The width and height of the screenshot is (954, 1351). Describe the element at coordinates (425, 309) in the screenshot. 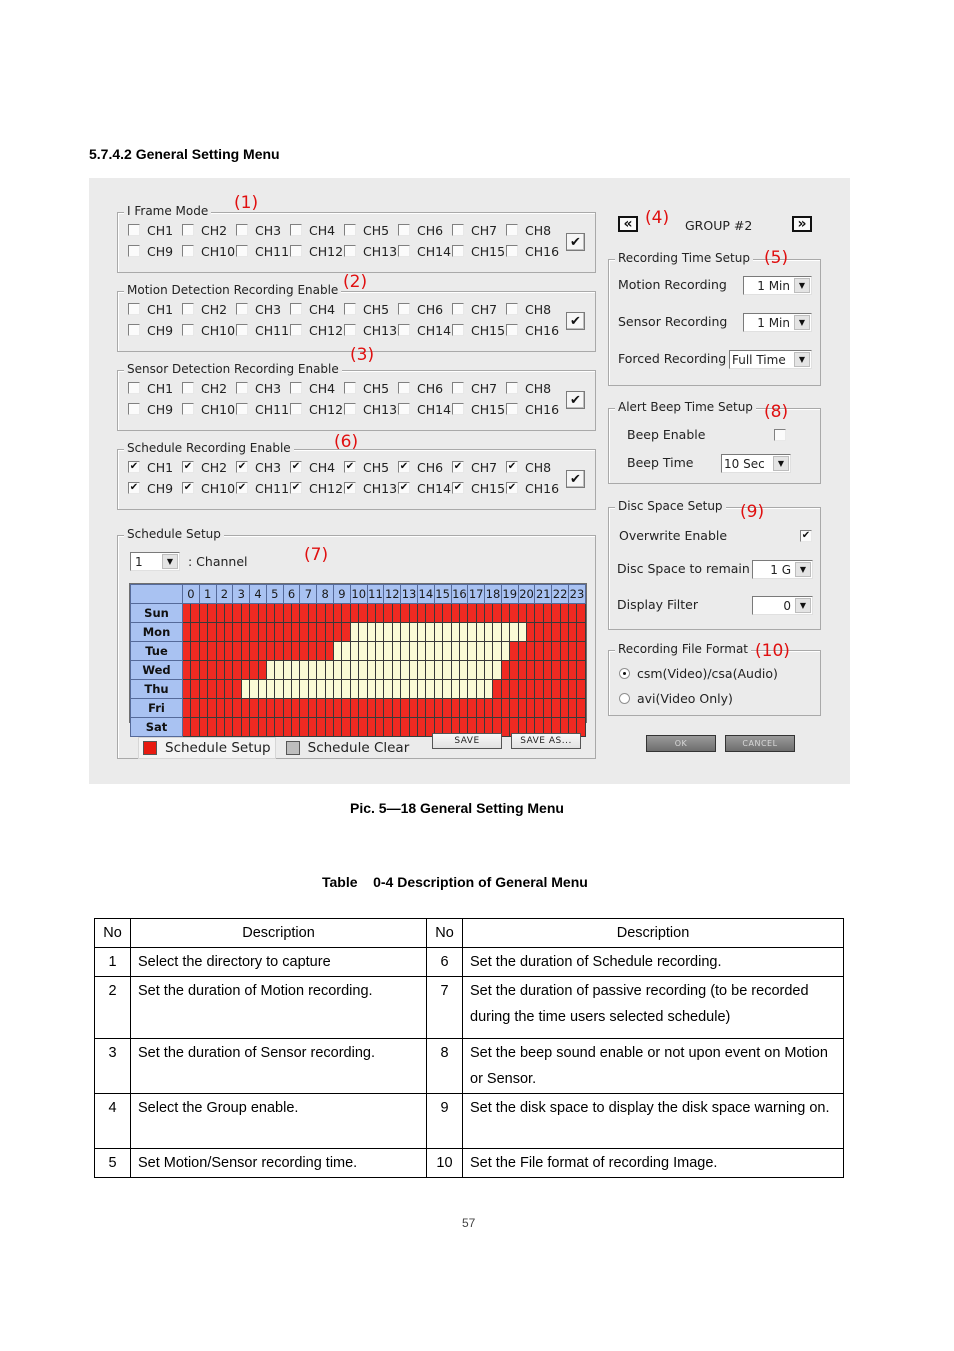

I see `channel-checkbox-item: CH6` at that location.